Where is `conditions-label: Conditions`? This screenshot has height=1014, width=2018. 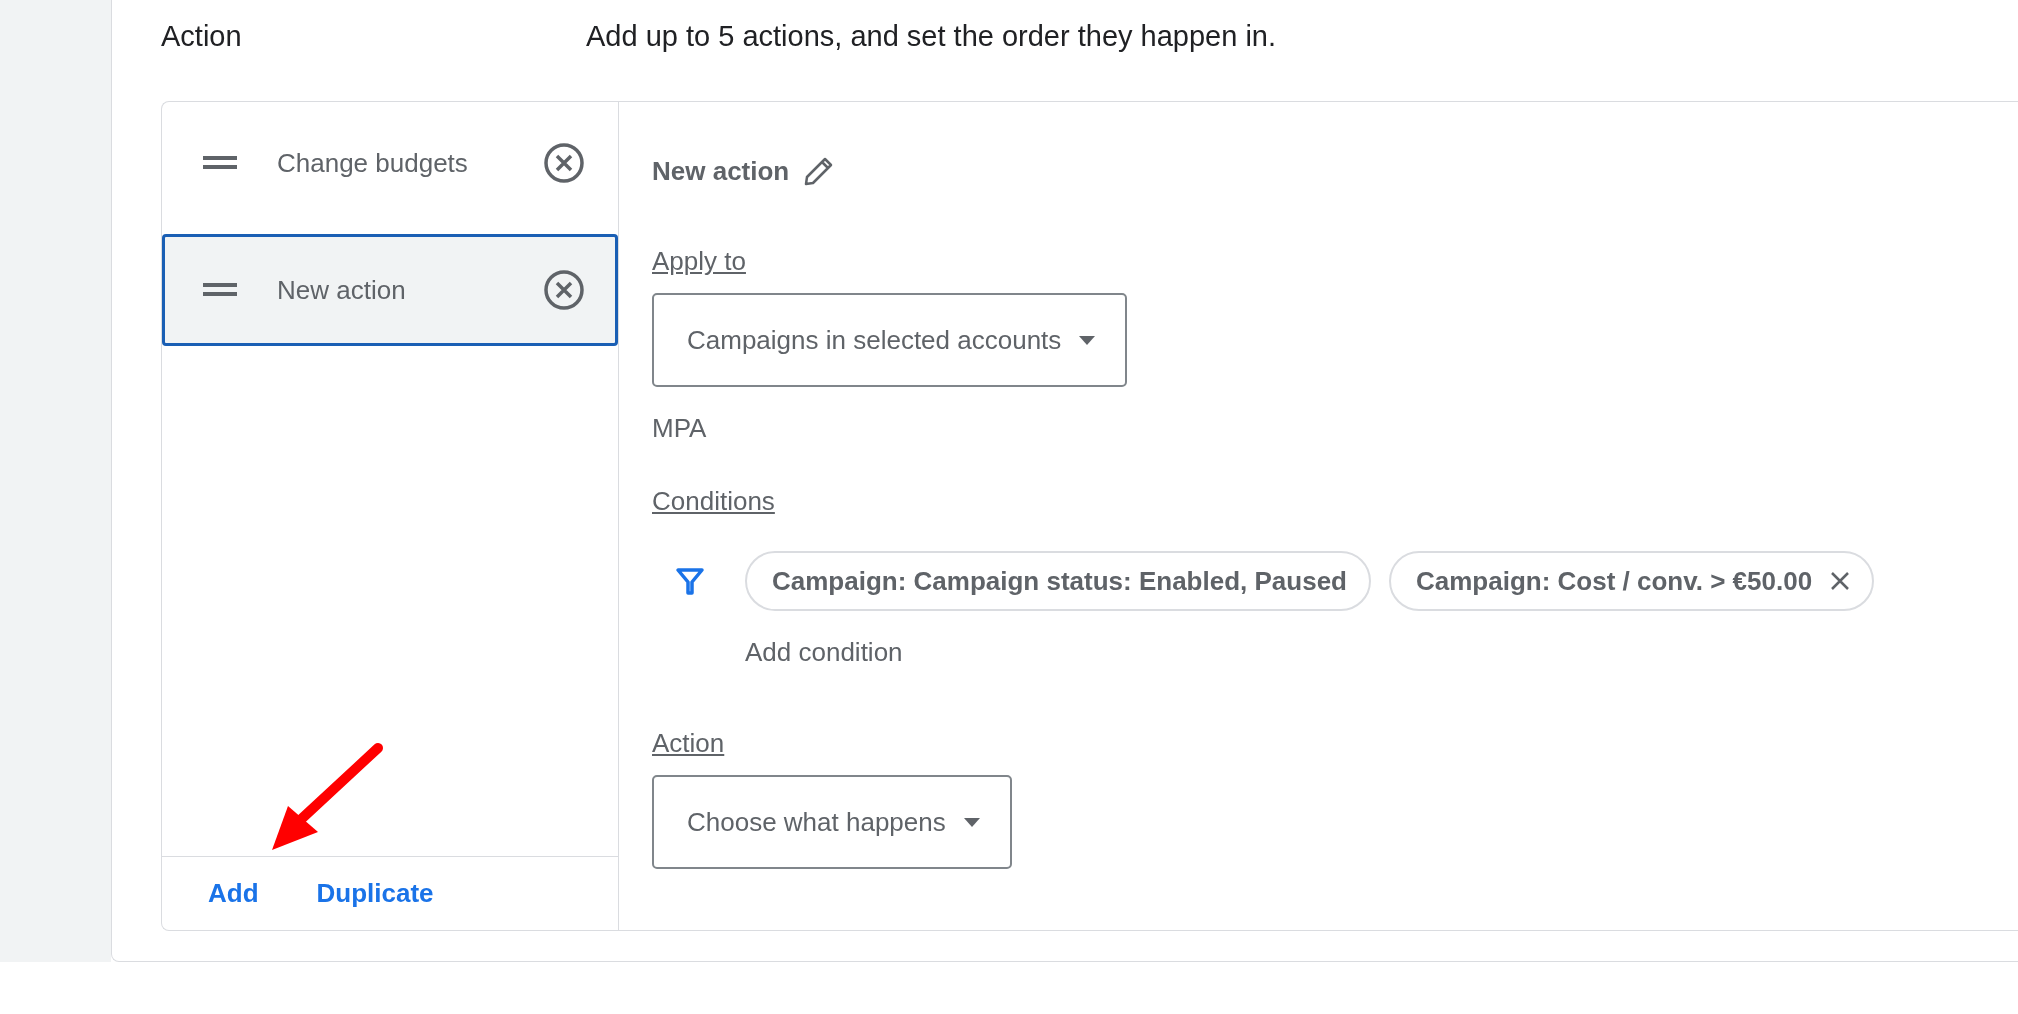
conditions-label: Conditions is located at coordinates (713, 501).